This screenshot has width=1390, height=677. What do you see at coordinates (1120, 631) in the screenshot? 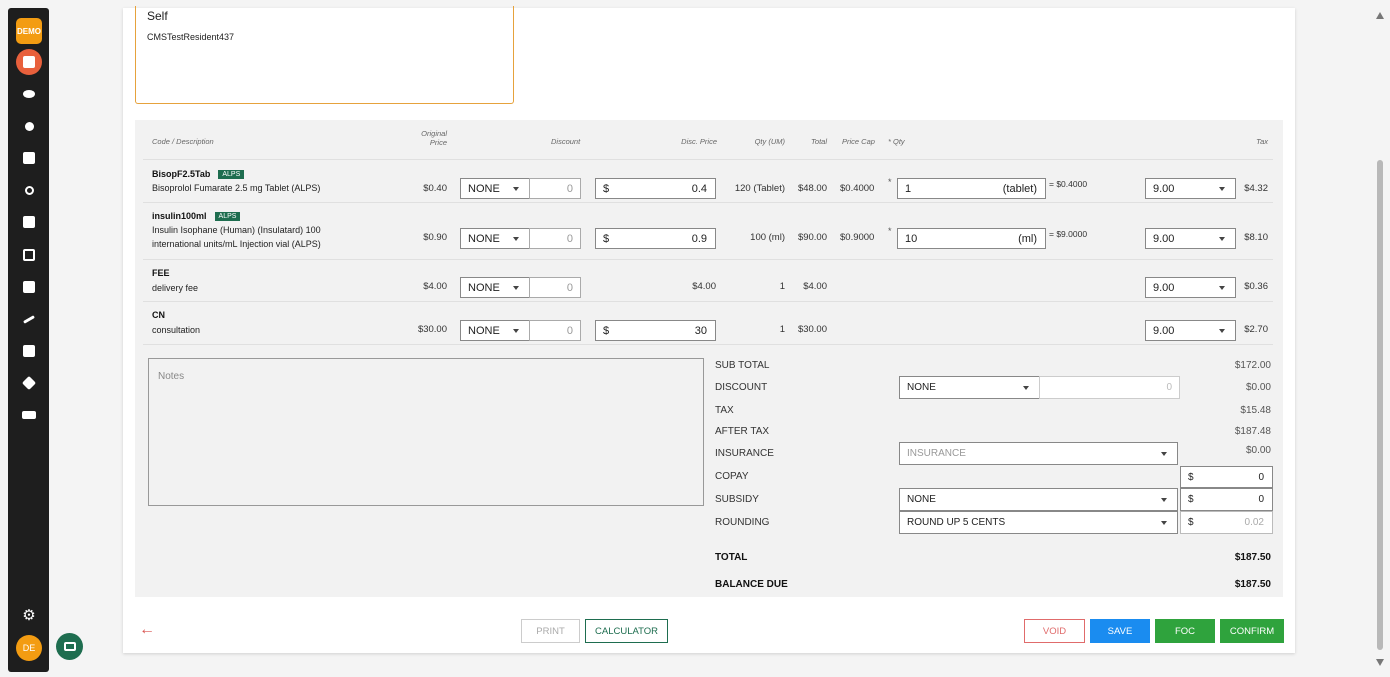
I see `save-button: SAVE` at bounding box center [1120, 631].